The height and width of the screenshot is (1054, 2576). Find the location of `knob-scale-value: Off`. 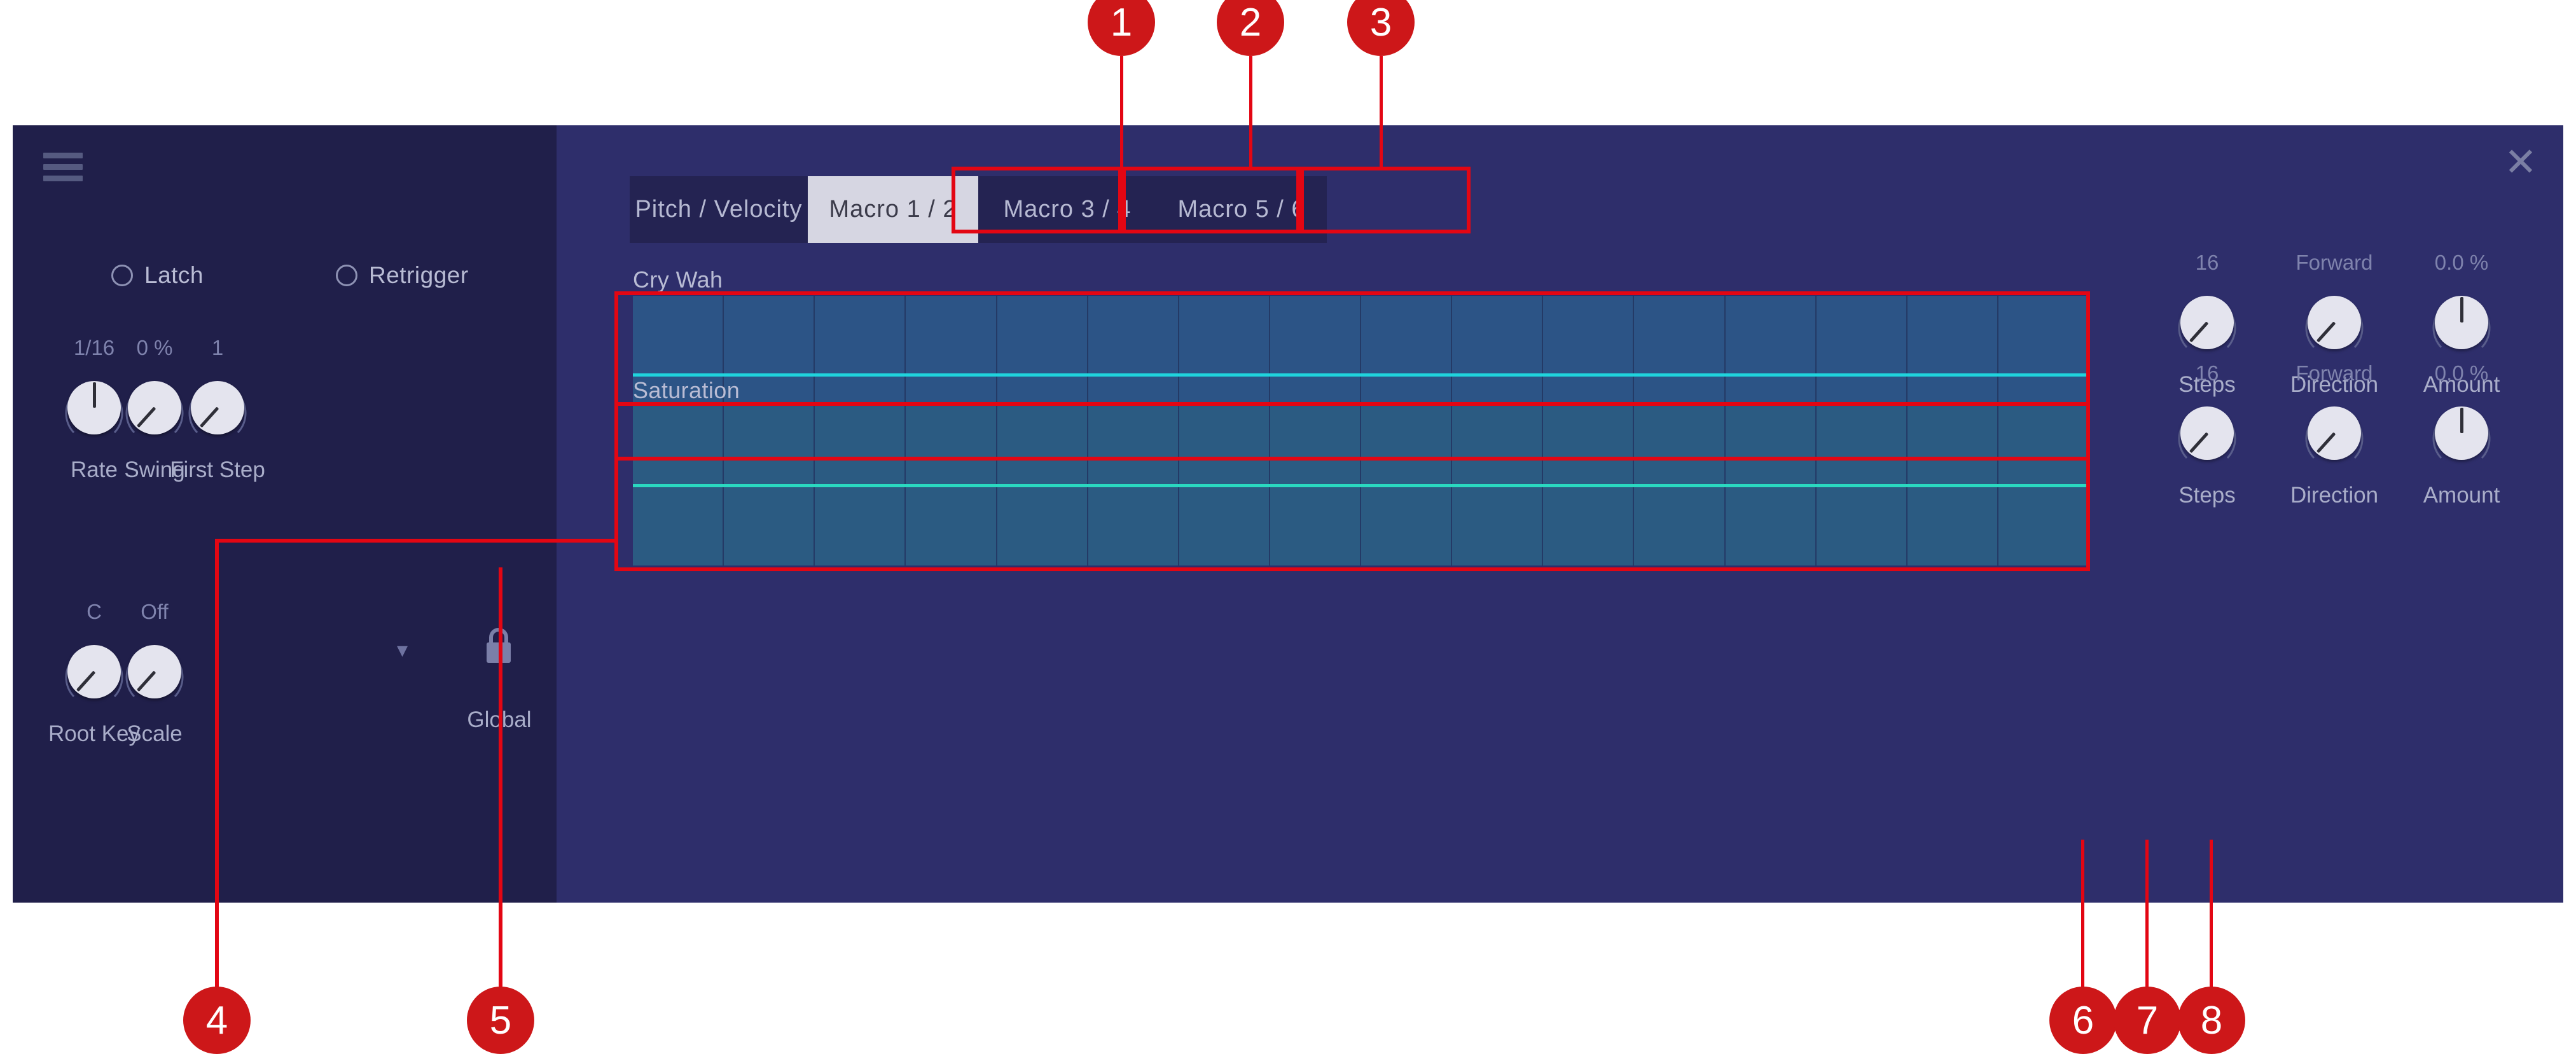

knob-scale-value: Off is located at coordinates (155, 611).